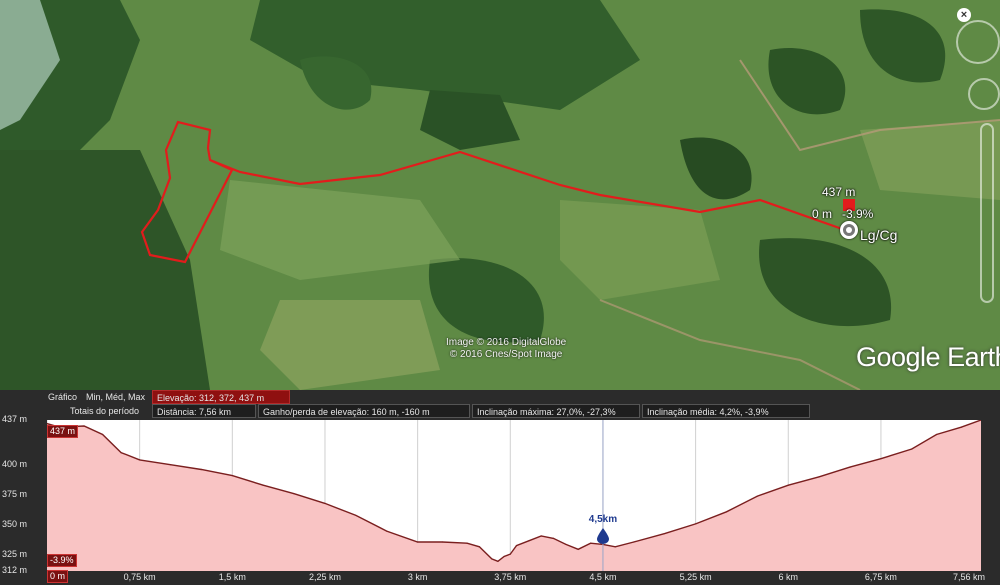 The image size is (1000, 585). What do you see at coordinates (839, 192) in the screenshot?
I see `cursor-elevation-label: 437 m` at bounding box center [839, 192].